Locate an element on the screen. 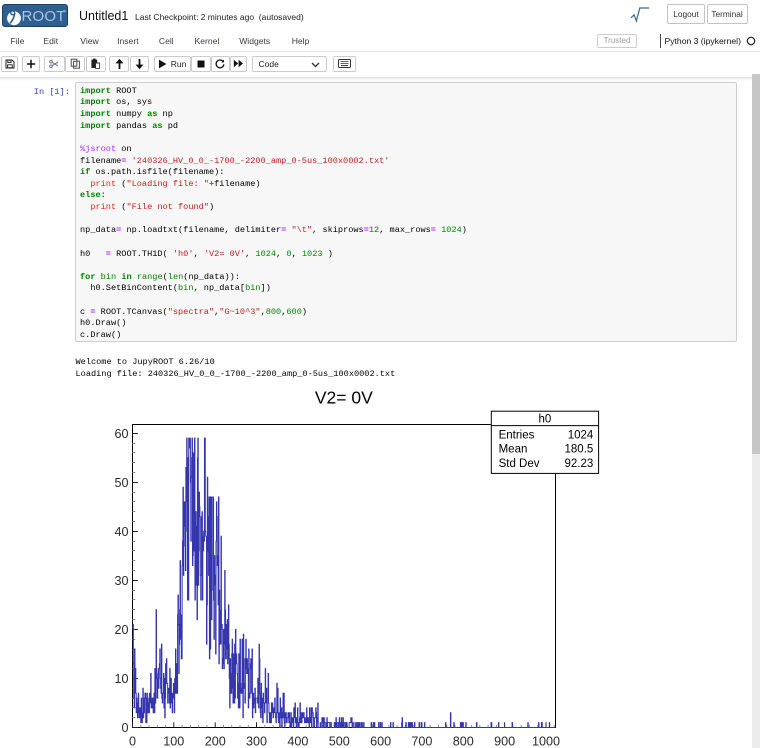  svg-text: 1024 is located at coordinates (581, 436).